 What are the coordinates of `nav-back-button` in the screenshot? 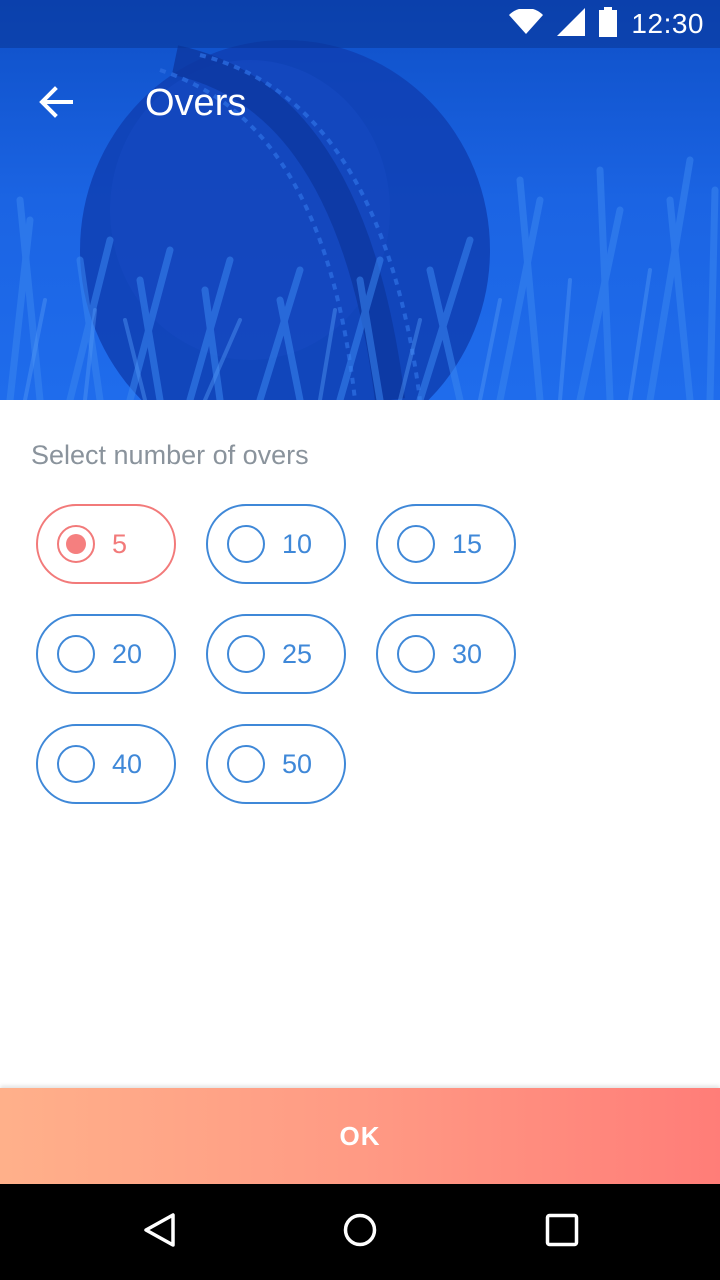 It's located at (160, 1232).